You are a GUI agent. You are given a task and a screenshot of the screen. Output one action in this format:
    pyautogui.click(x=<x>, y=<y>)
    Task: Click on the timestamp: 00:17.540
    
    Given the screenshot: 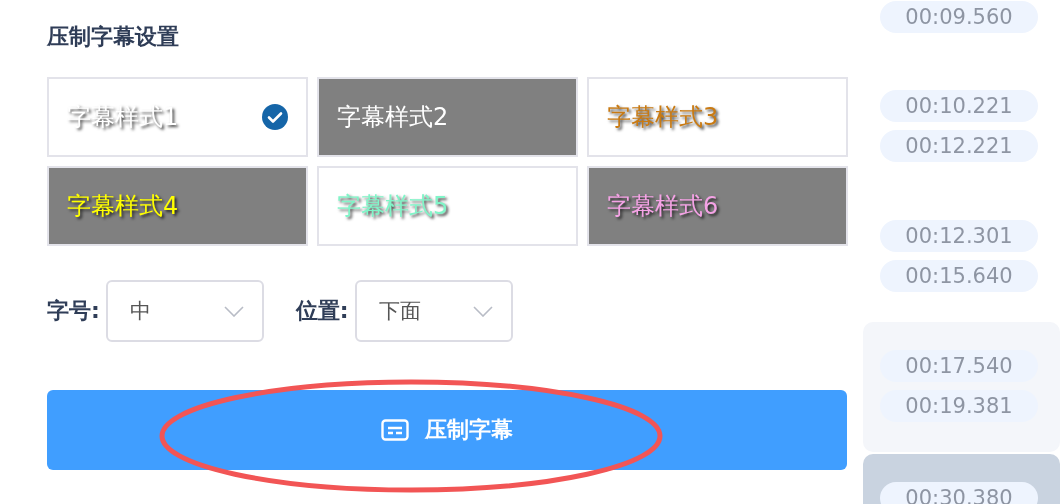 What is the action you would take?
    pyautogui.click(x=959, y=366)
    